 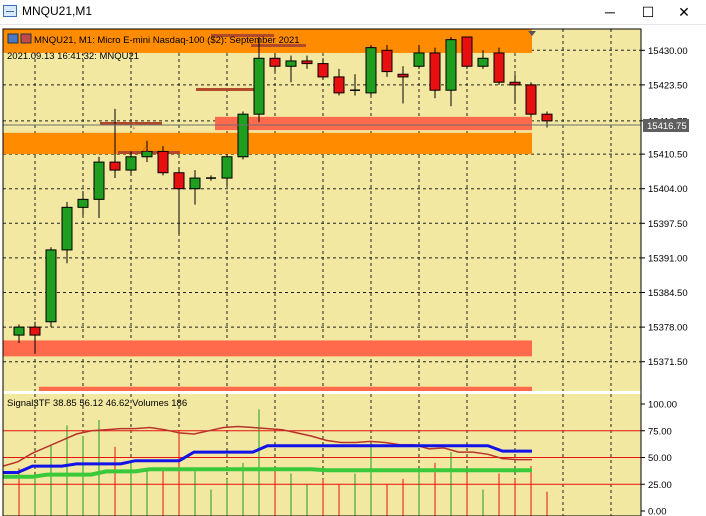 What do you see at coordinates (660, 485) in the screenshot?
I see `indicator-tick-label: 25.00` at bounding box center [660, 485].